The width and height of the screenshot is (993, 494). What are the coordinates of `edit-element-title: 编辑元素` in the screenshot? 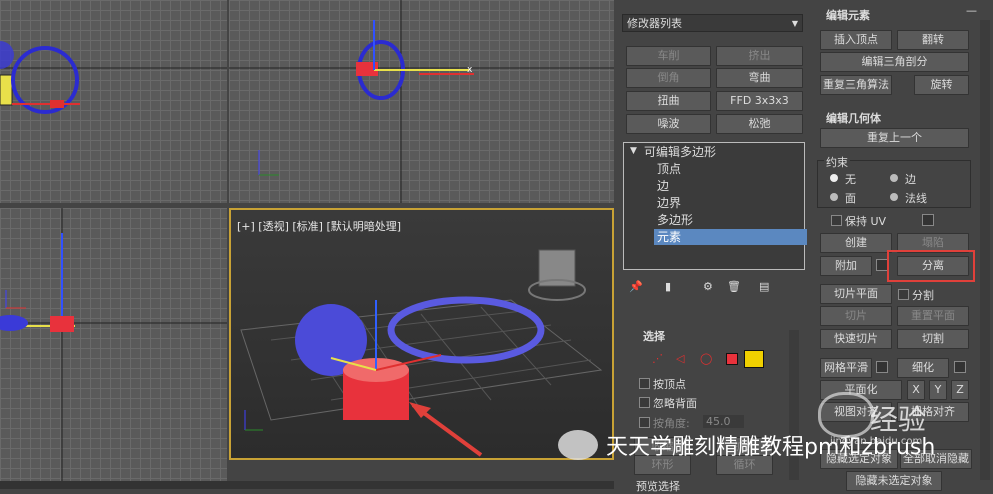 It's located at (848, 15).